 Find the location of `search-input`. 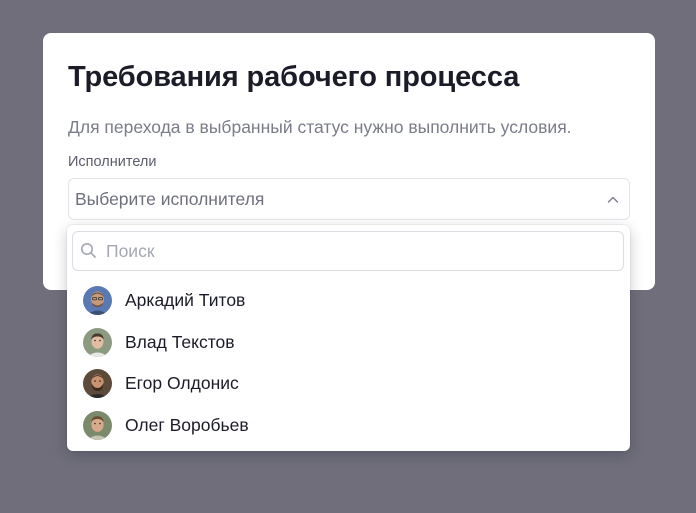

search-input is located at coordinates (361, 251).